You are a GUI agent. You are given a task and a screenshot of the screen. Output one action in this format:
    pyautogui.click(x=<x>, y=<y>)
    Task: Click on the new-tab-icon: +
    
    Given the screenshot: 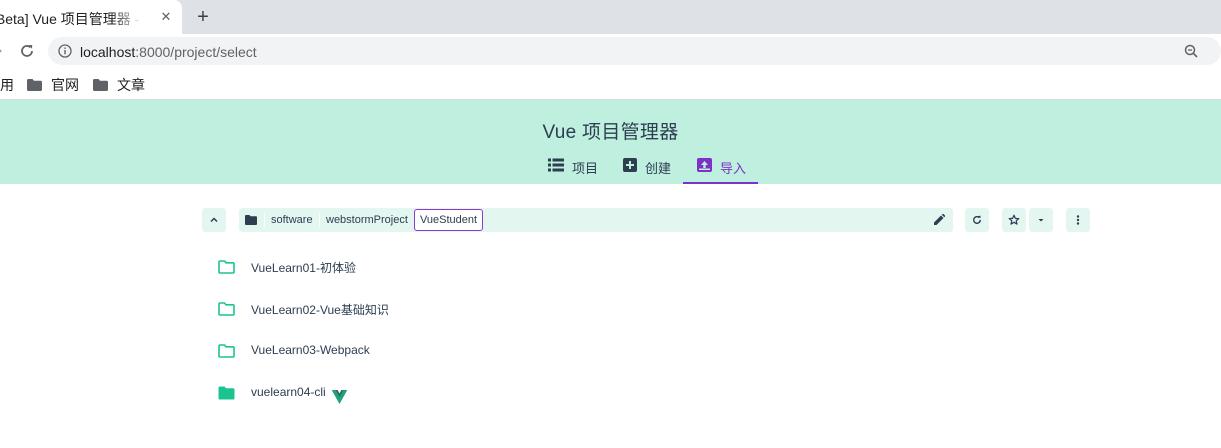 What is the action you would take?
    pyautogui.click(x=203, y=17)
    